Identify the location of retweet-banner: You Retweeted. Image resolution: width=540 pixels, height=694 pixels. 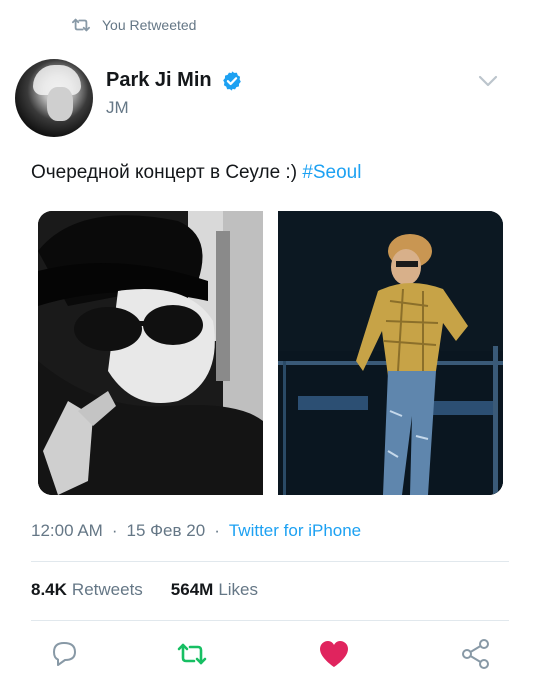
(133, 25).